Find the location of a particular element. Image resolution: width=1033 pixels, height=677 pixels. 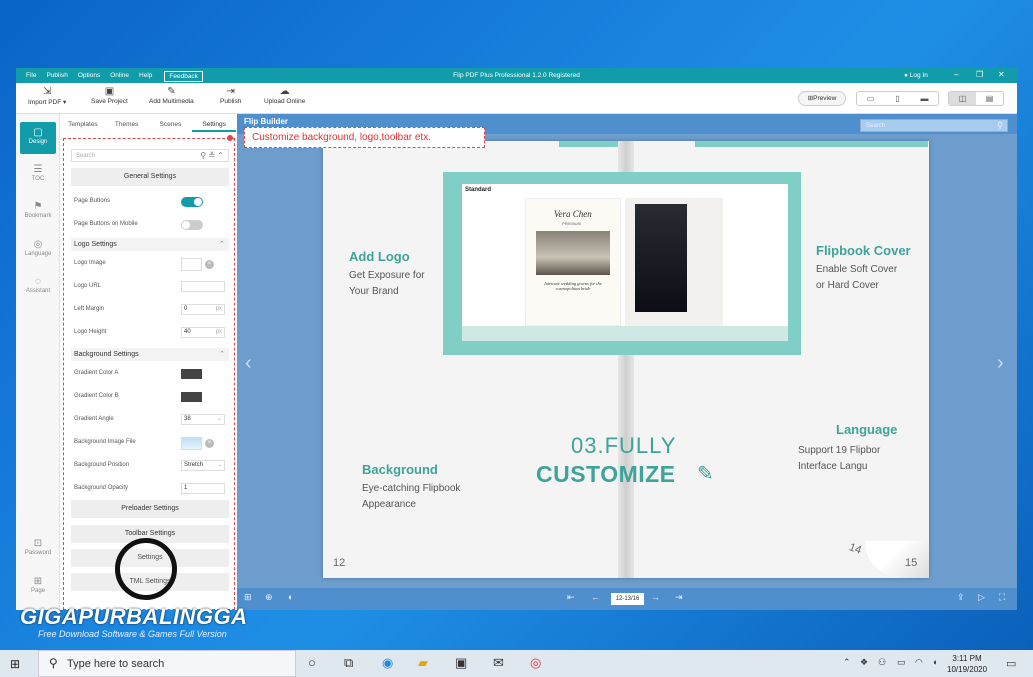

rail-language: ◎ Language is located at coordinates (38, 248).